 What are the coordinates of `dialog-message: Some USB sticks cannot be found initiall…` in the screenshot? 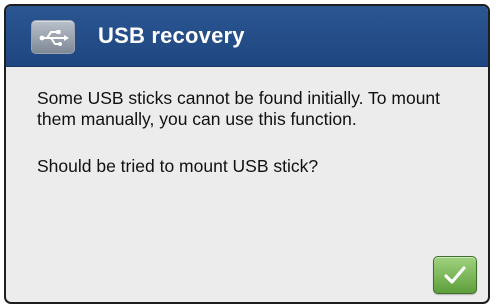 It's located at (239, 108).